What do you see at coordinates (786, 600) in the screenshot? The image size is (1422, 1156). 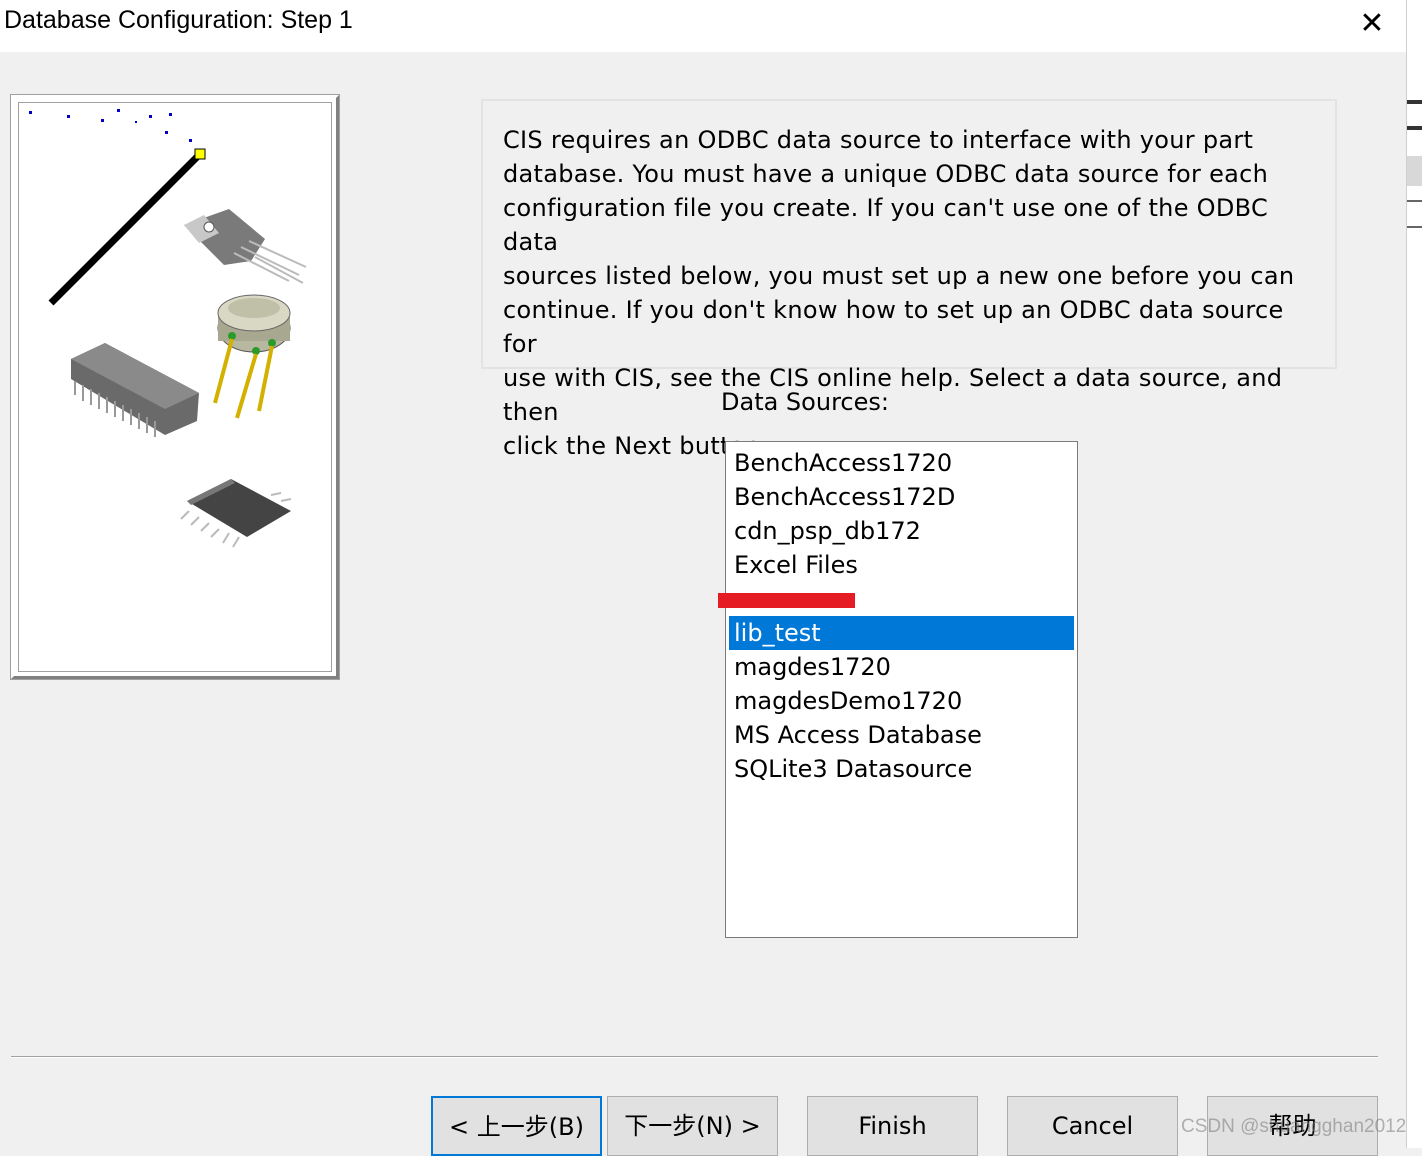 I see `redaction-mark` at bounding box center [786, 600].